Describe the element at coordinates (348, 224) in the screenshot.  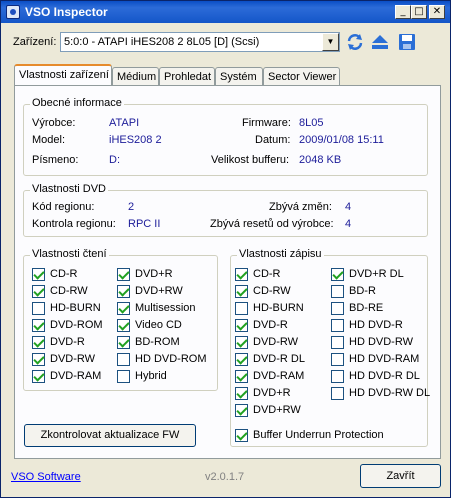
I see `resets-left-value: 4` at that location.